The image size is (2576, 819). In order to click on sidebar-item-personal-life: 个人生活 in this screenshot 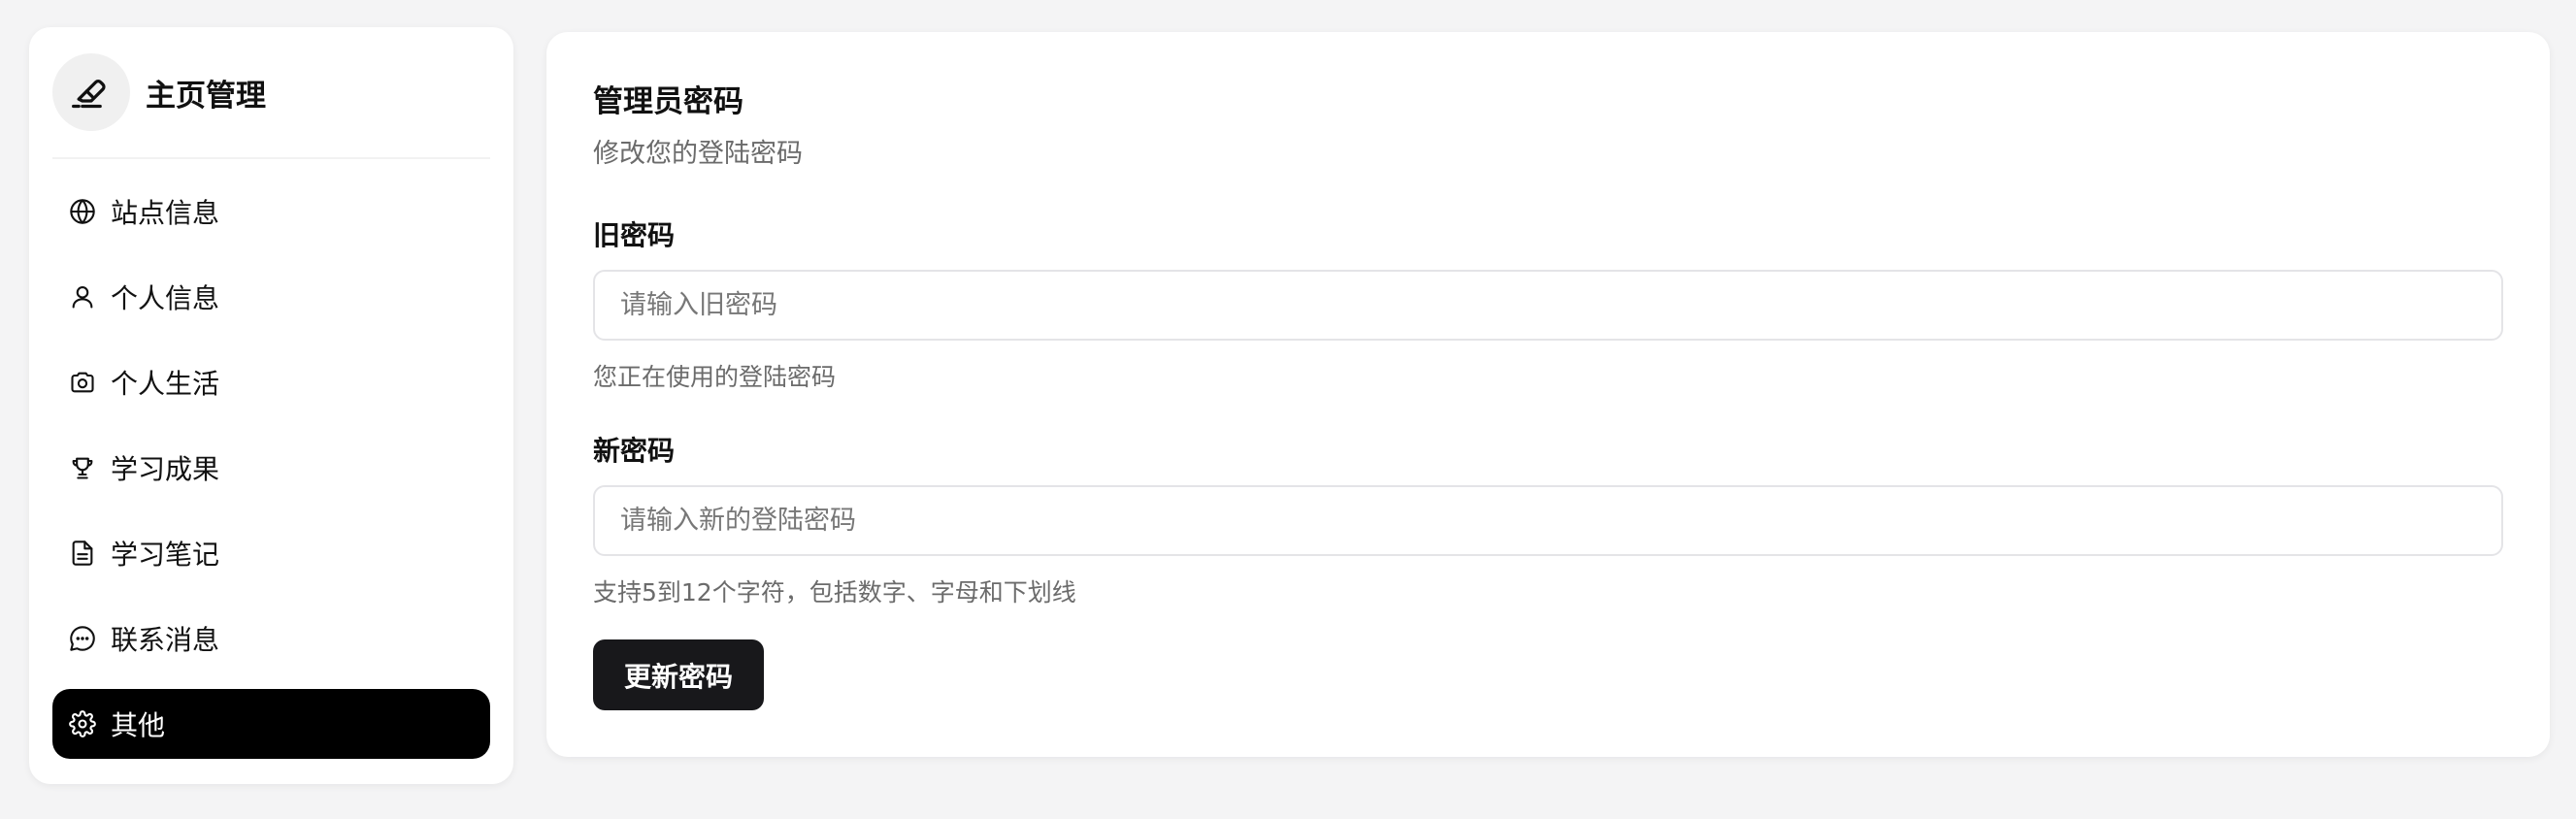, I will do `click(271, 382)`.